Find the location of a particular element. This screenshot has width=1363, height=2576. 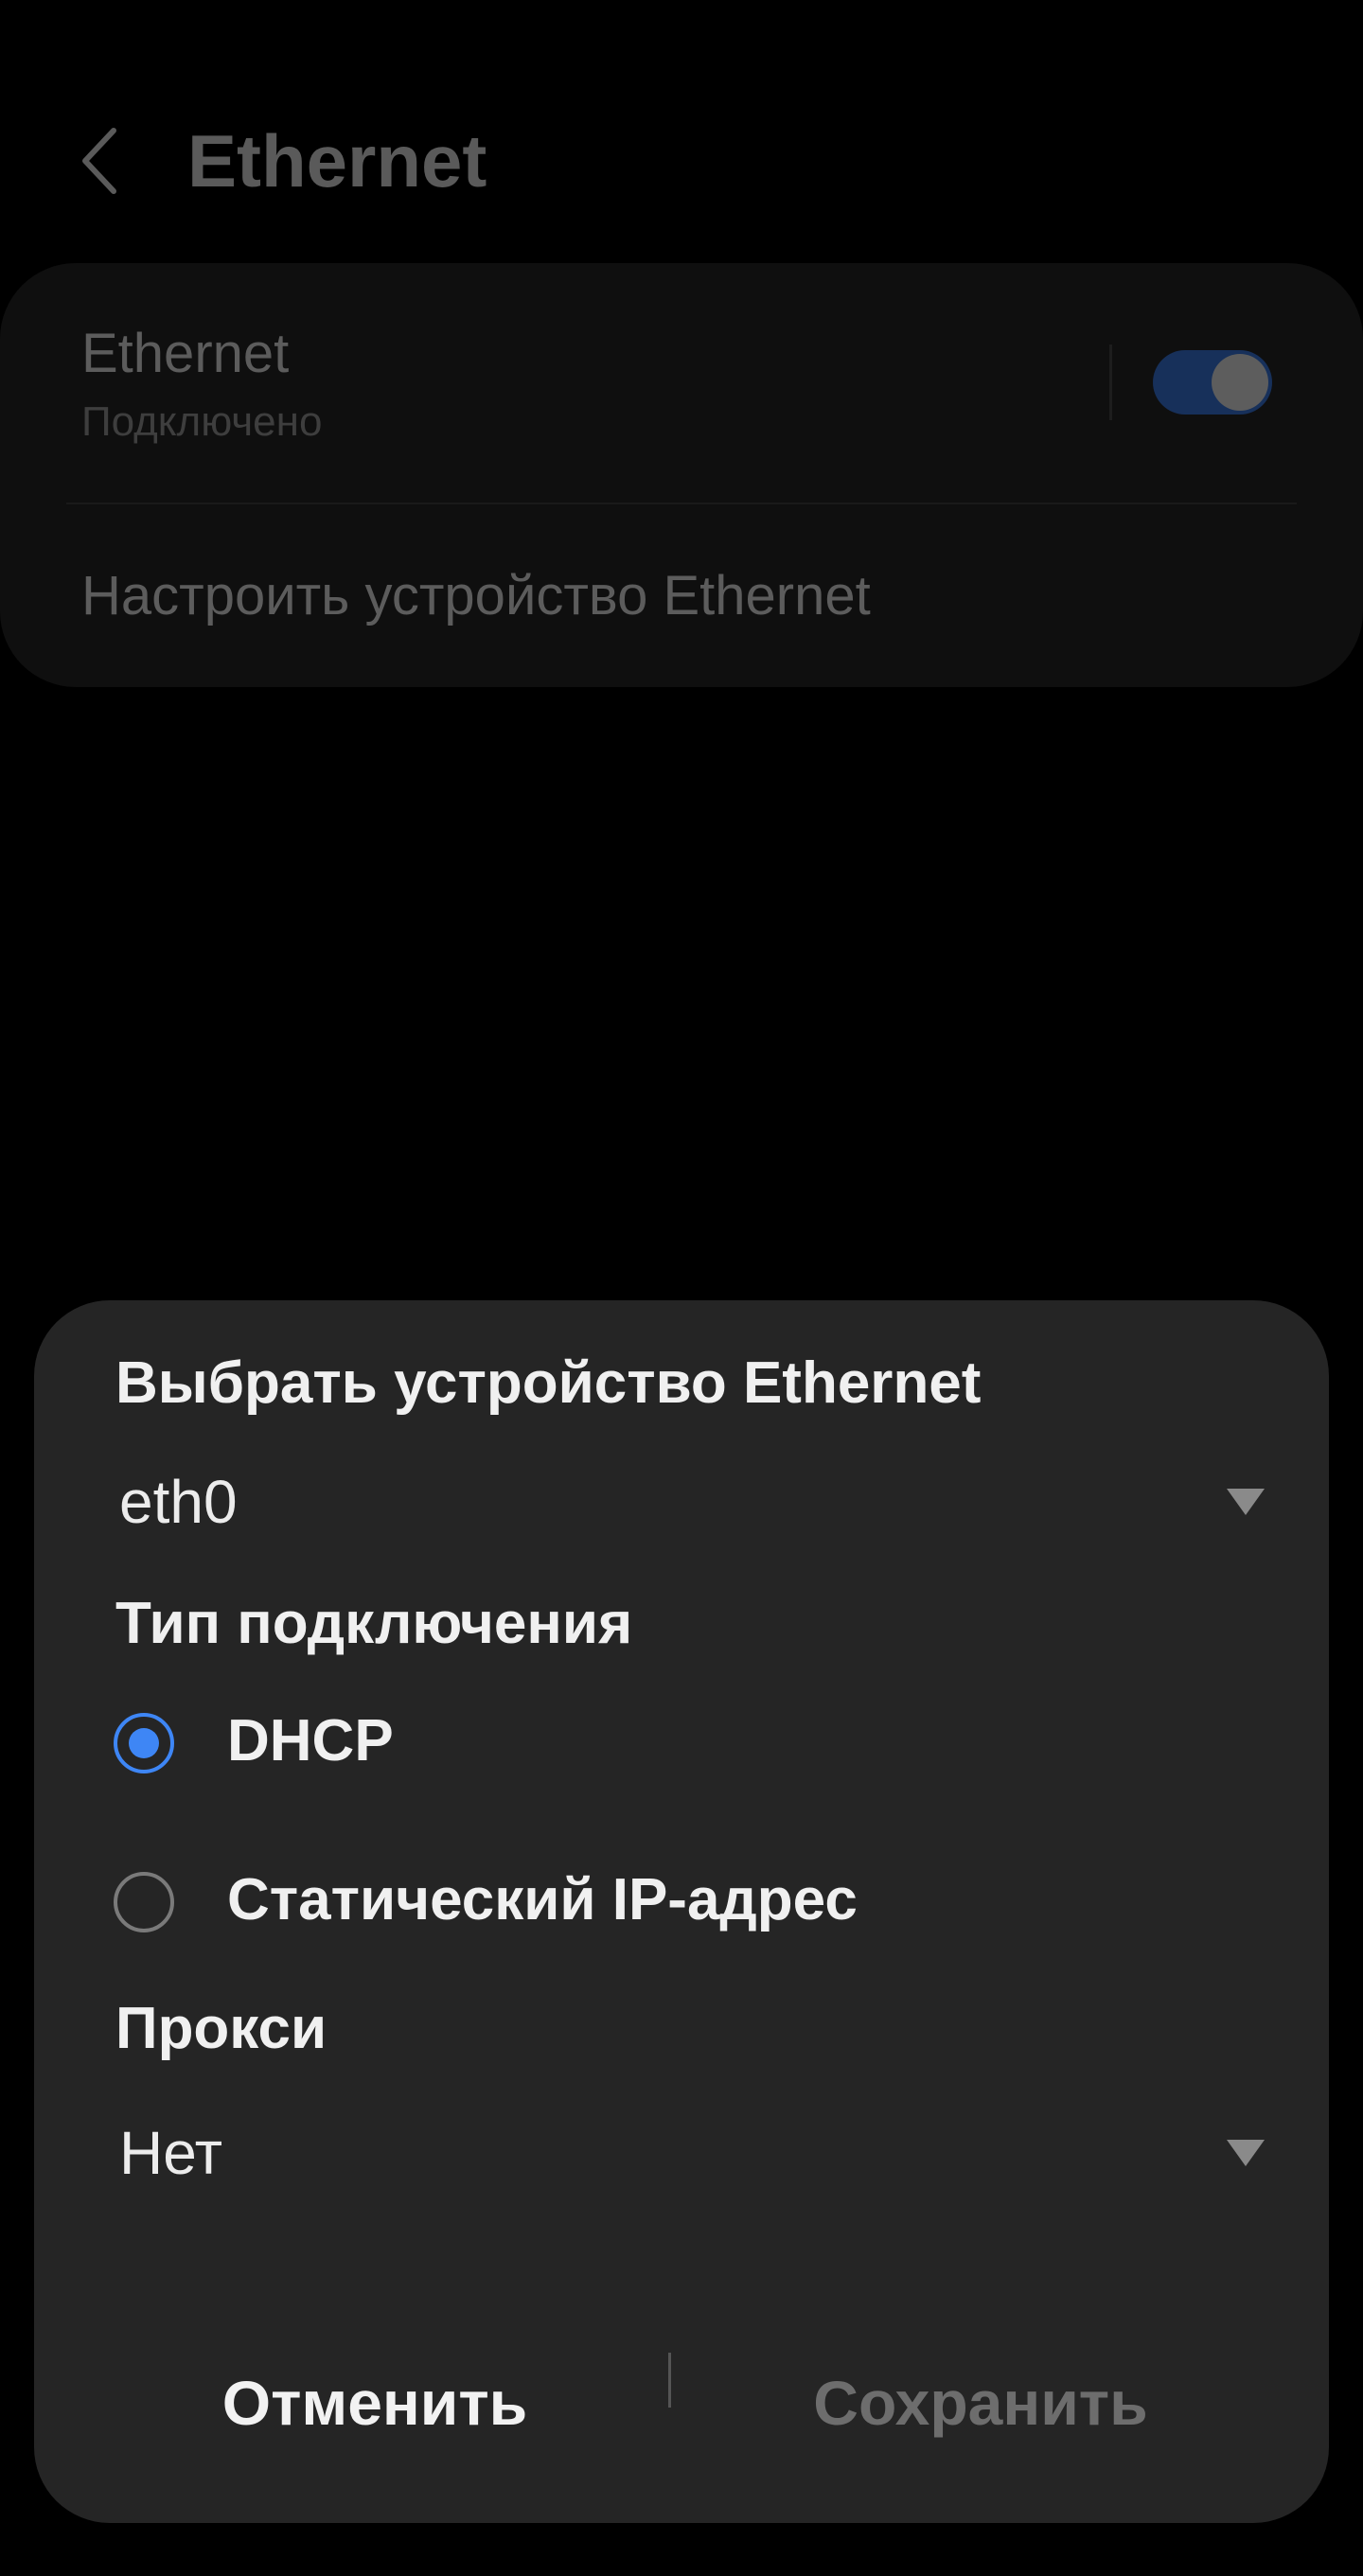

device-dropdown: eth0 is located at coordinates (682, 1502).